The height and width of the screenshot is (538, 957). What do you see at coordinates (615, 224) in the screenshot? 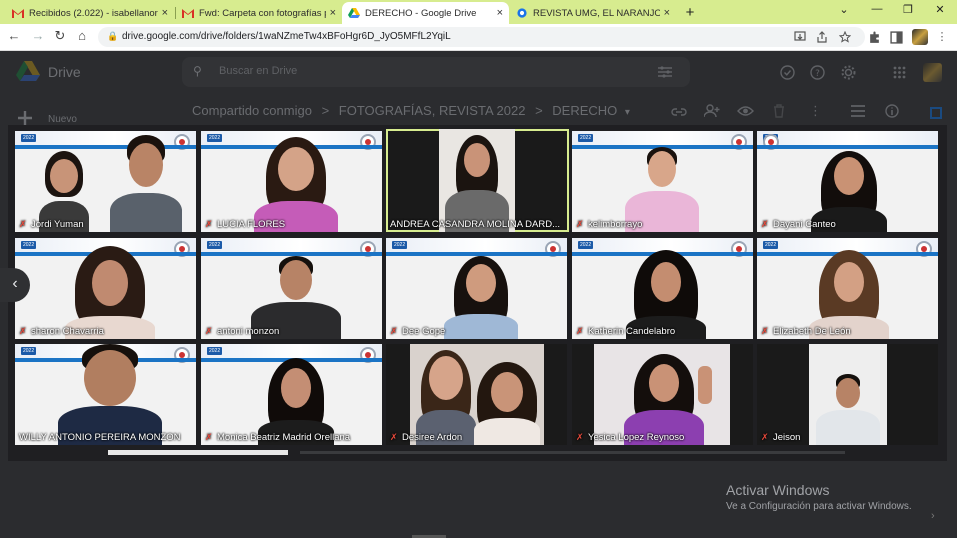
I see `participant-name: kelimborrayo` at bounding box center [615, 224].